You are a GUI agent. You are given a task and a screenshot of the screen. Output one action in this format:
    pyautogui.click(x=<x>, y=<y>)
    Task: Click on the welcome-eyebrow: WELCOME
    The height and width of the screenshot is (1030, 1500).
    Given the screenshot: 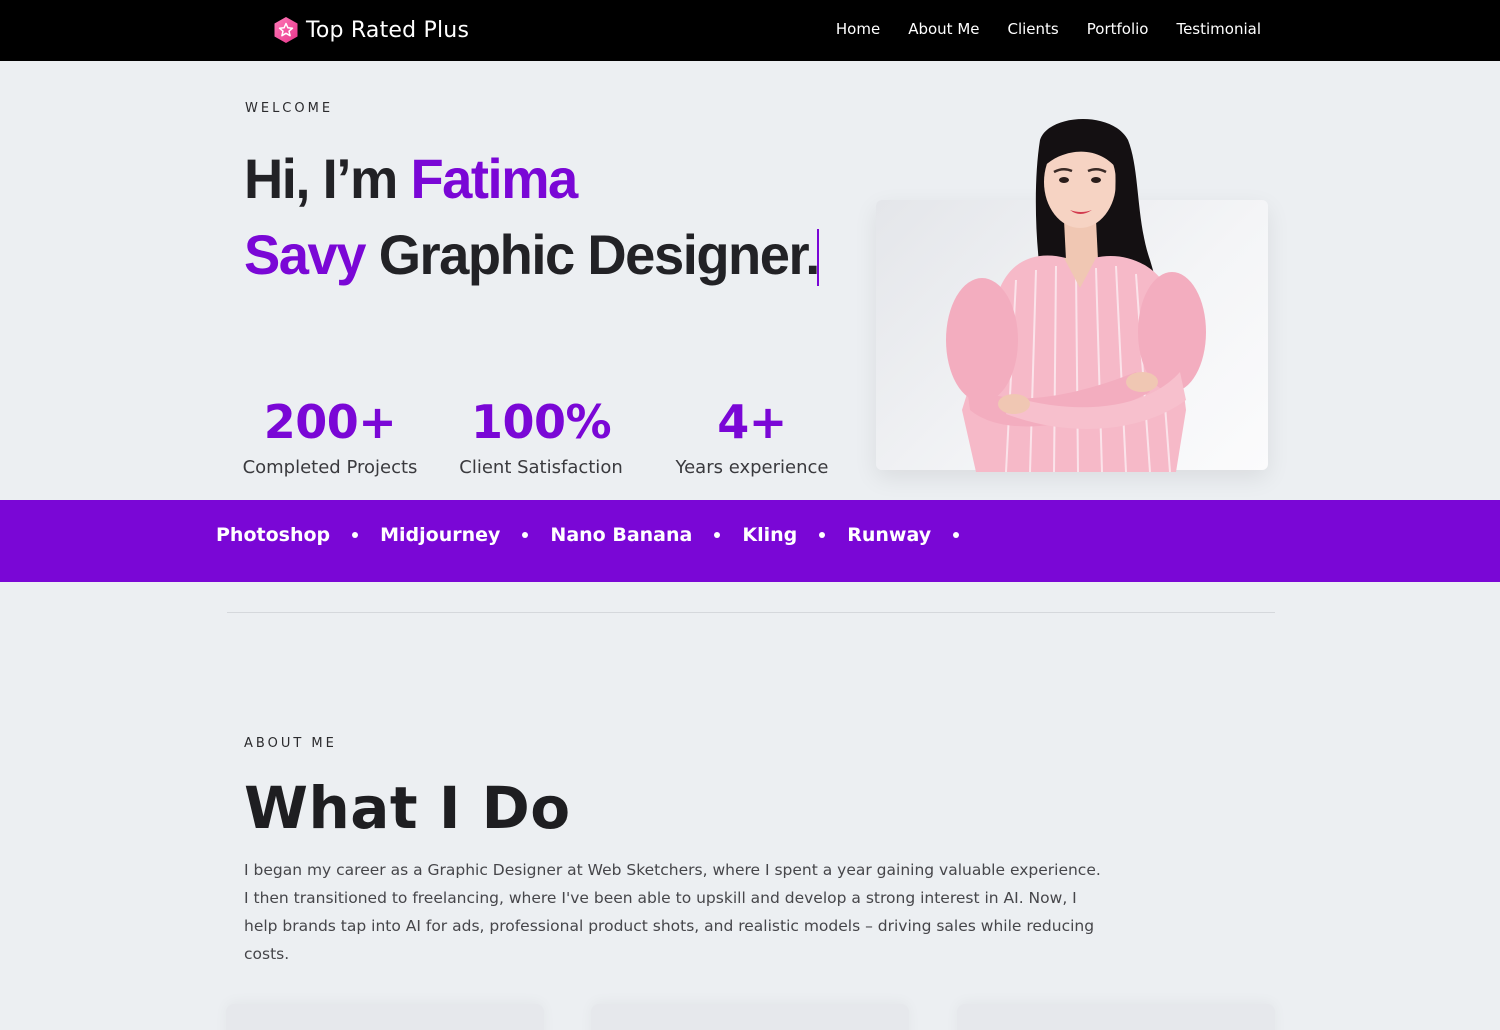 What is the action you would take?
    pyautogui.click(x=289, y=108)
    